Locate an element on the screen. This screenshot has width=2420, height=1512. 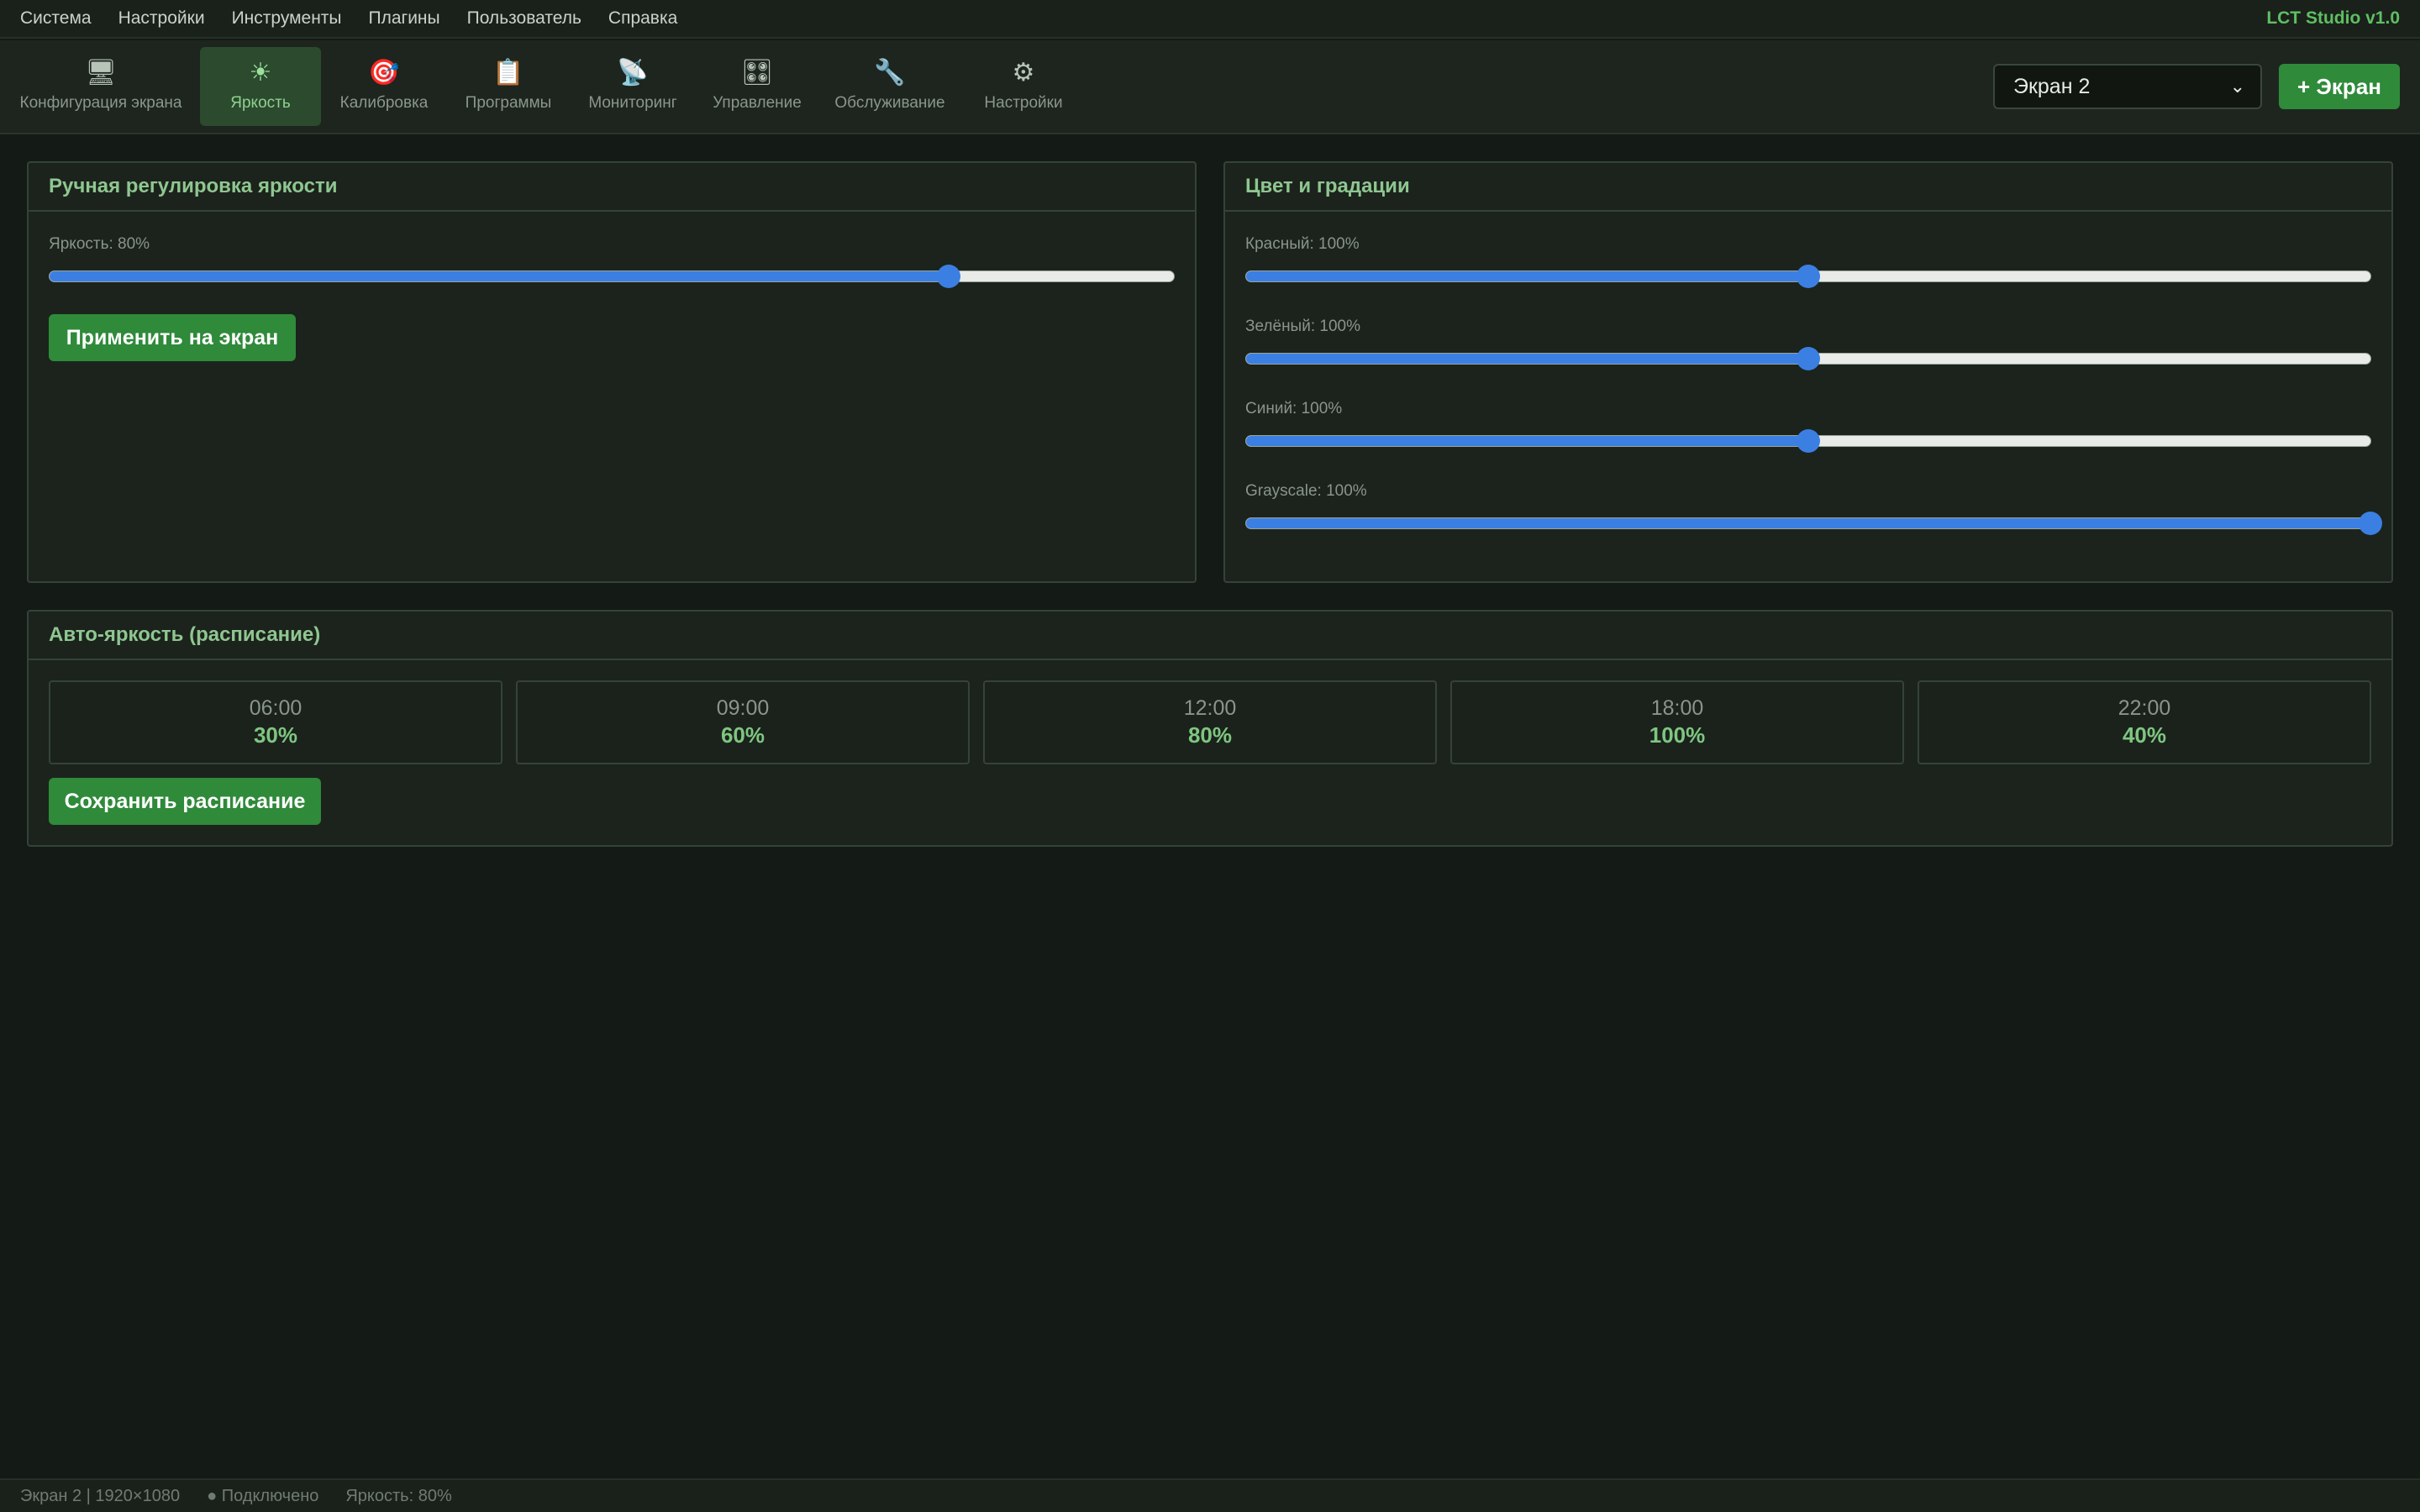
schedule-percent: 30% is located at coordinates (276, 735).